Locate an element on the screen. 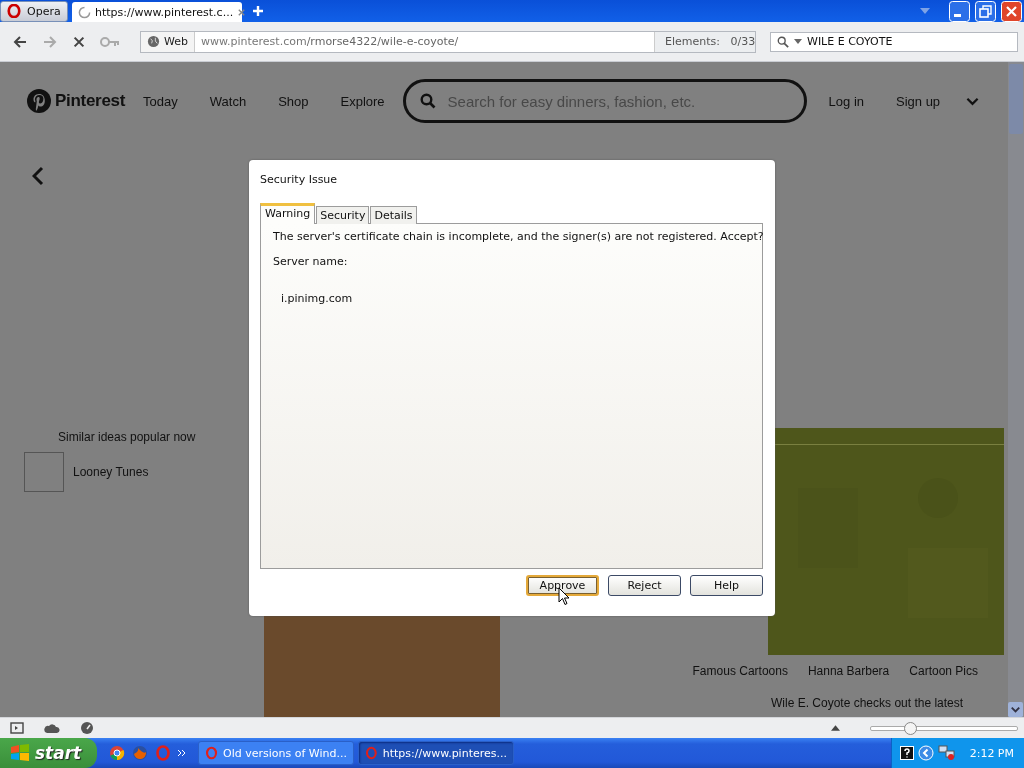  dialog-button: Help is located at coordinates (726, 585).